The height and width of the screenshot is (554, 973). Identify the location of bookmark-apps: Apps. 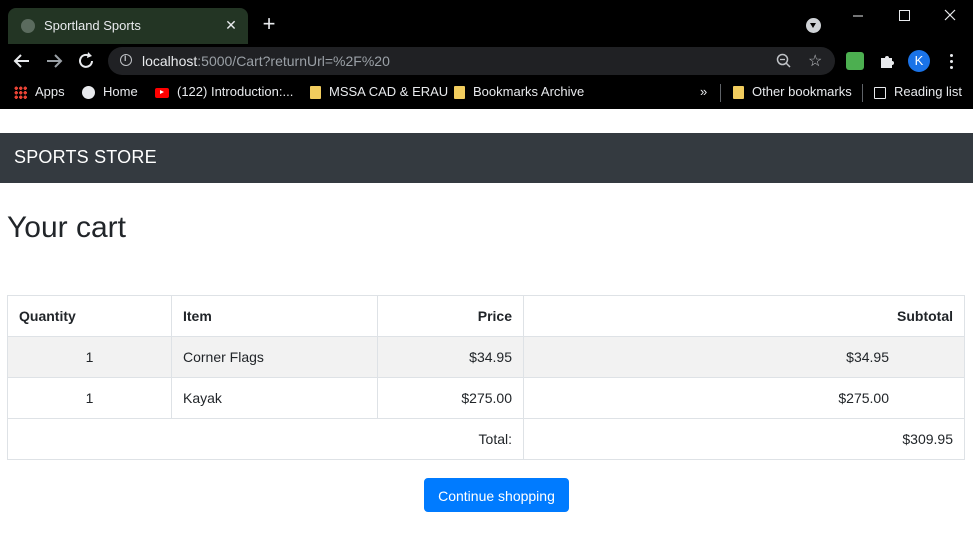
(39, 93).